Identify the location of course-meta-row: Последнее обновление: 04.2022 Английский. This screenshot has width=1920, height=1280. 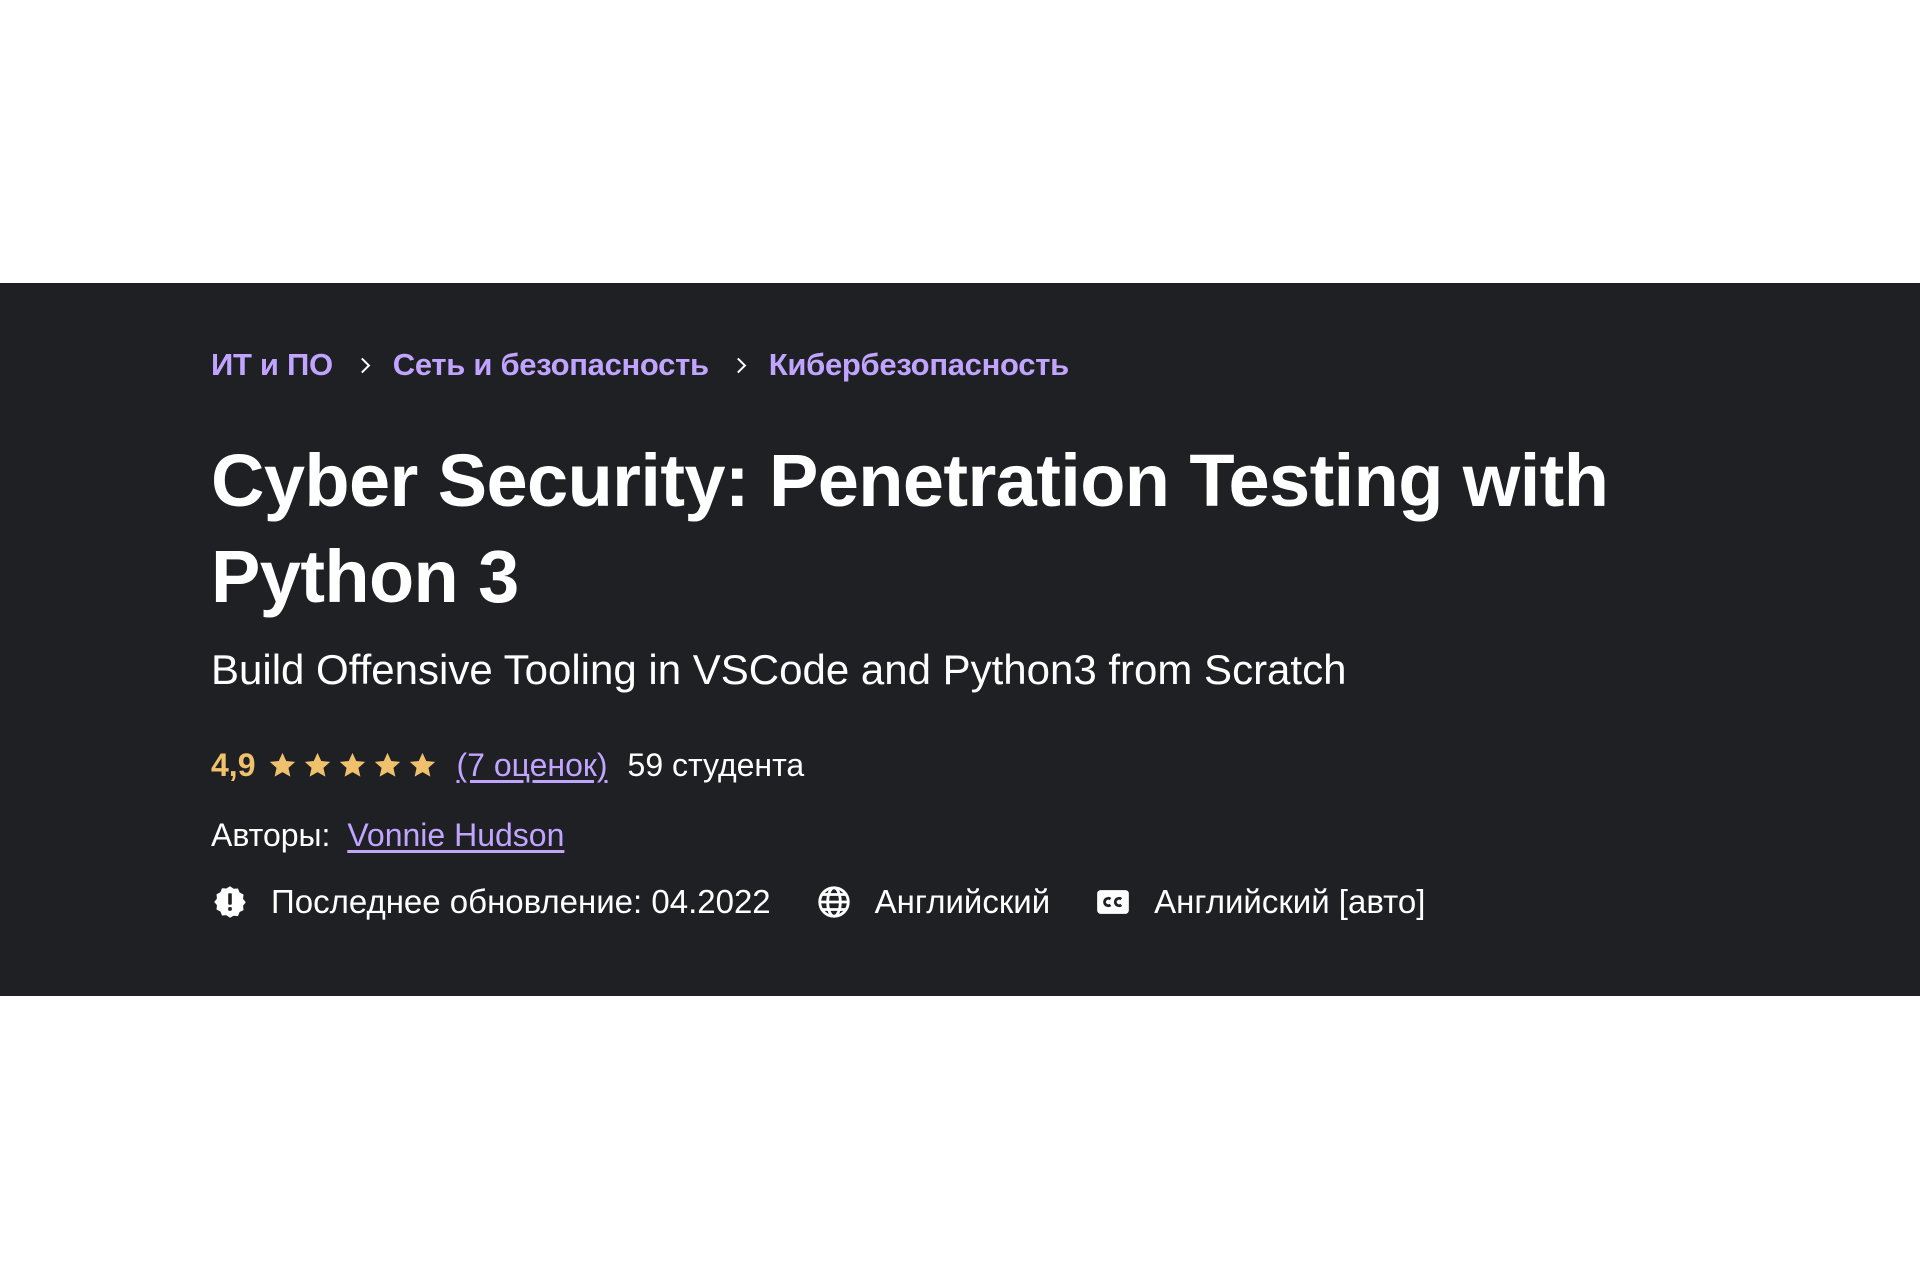
(840, 902).